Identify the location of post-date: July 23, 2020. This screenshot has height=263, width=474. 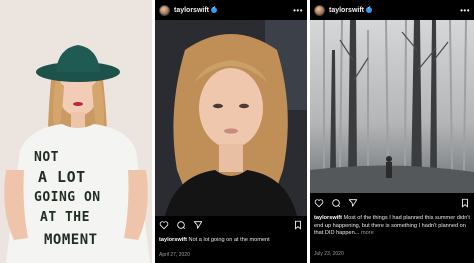
(329, 254).